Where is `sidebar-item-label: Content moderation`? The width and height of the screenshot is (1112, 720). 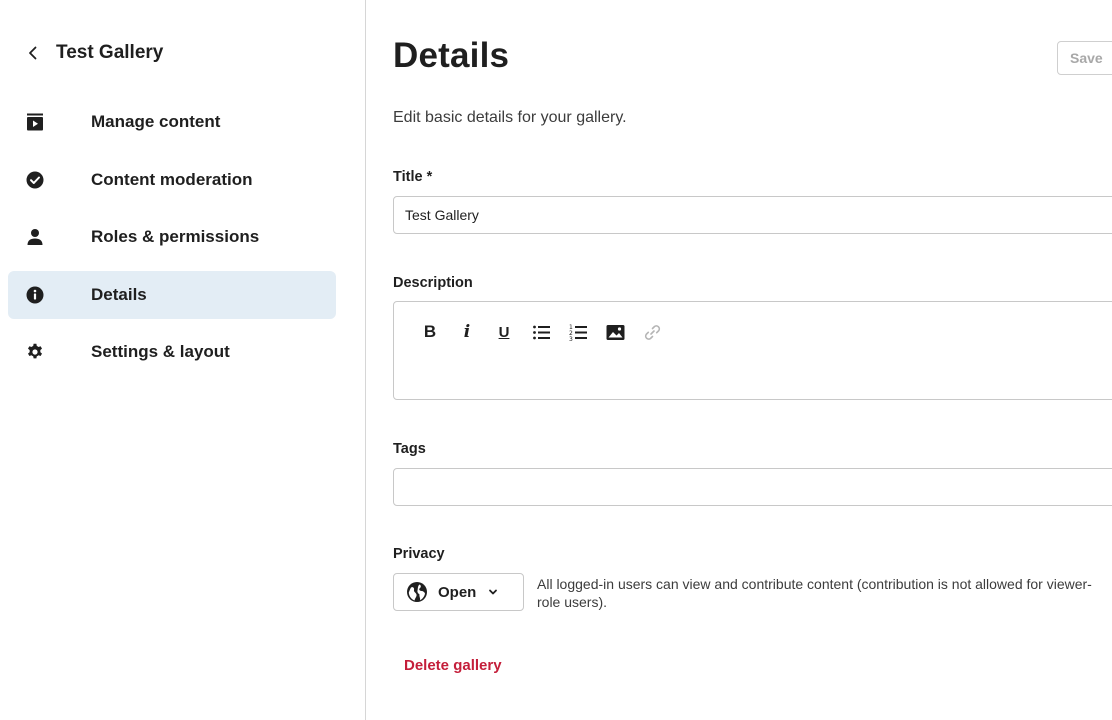 sidebar-item-label: Content moderation is located at coordinates (172, 179).